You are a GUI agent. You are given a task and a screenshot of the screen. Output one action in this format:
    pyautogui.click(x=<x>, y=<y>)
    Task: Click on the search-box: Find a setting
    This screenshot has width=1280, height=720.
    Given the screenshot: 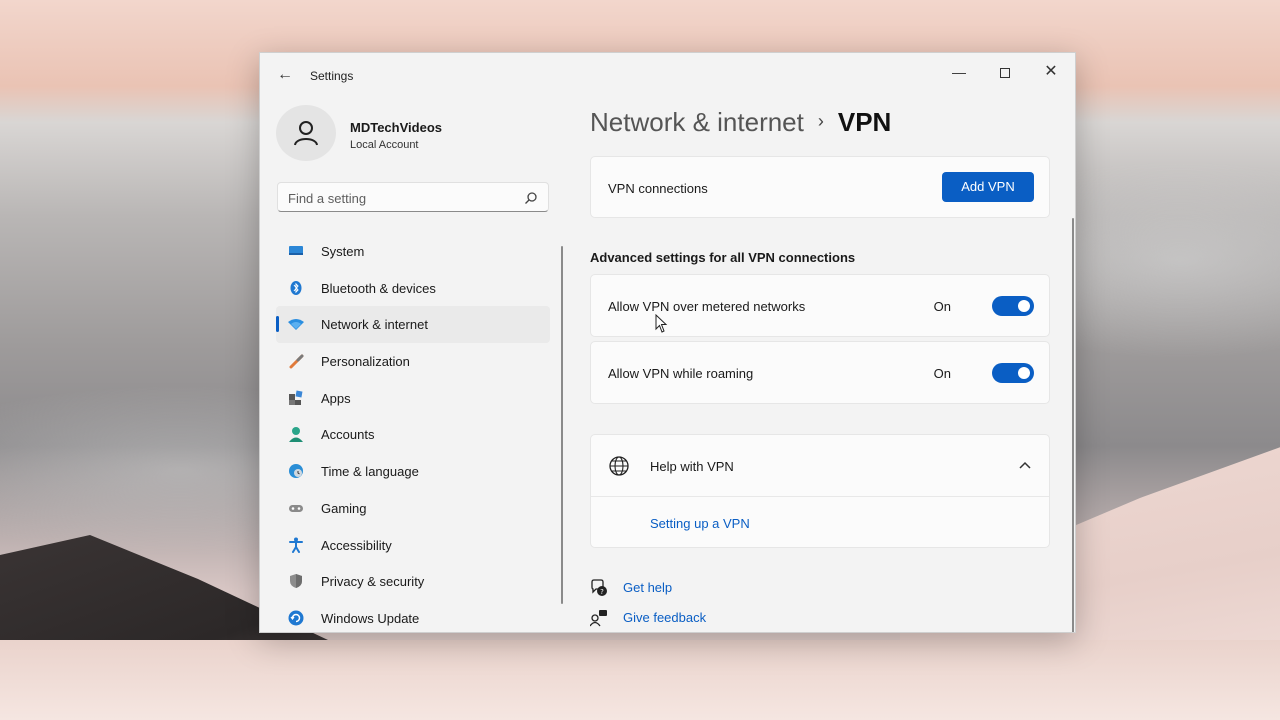 What is the action you would take?
    pyautogui.click(x=413, y=197)
    